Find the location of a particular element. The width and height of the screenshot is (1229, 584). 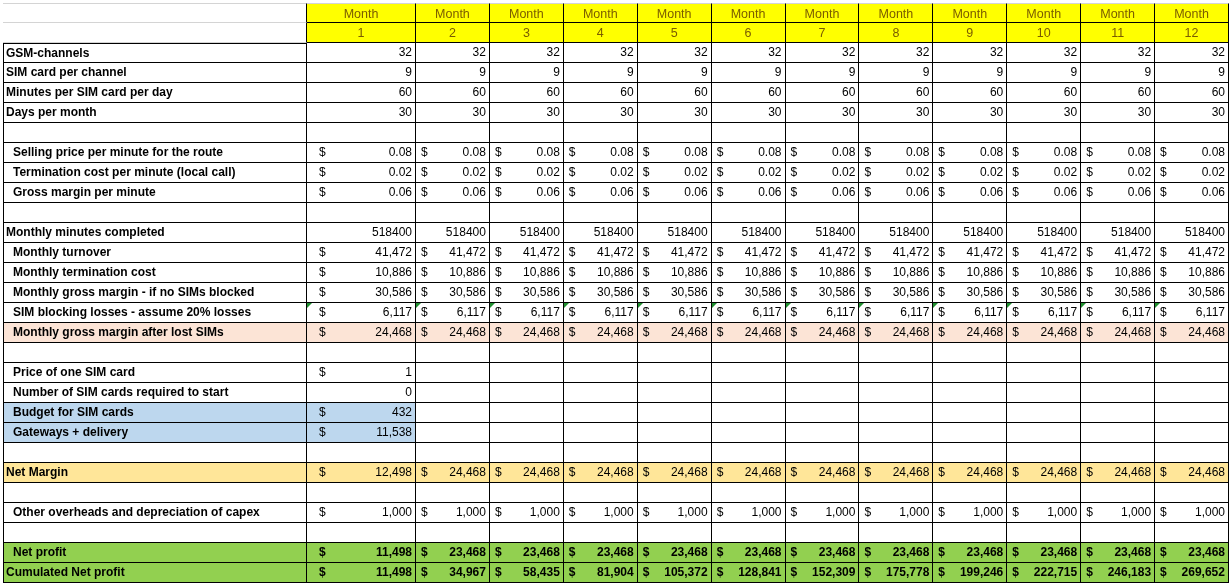

month-number: 5 is located at coordinates (674, 33).